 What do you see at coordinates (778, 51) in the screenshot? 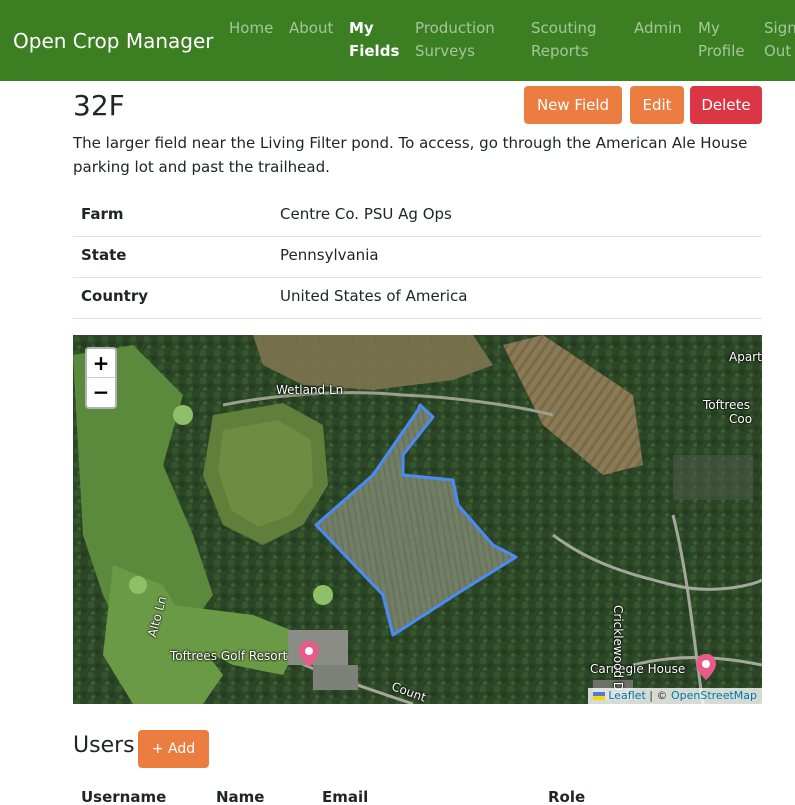
I see `nav-item-sign-out-label-2: Out` at bounding box center [778, 51].